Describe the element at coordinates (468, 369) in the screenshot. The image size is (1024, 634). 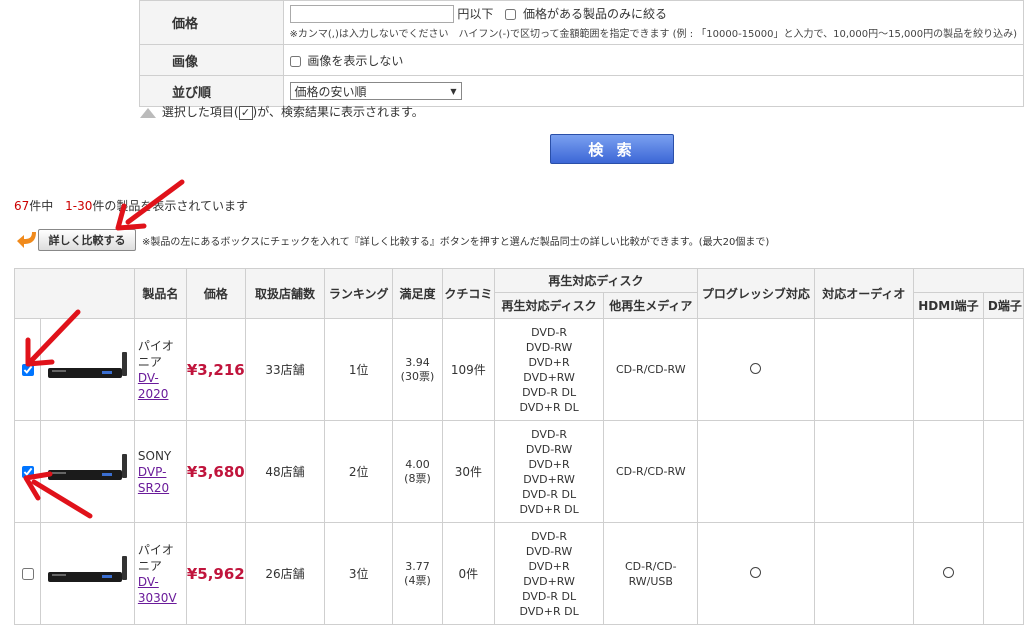
I see `product-reviews: 109件` at that location.